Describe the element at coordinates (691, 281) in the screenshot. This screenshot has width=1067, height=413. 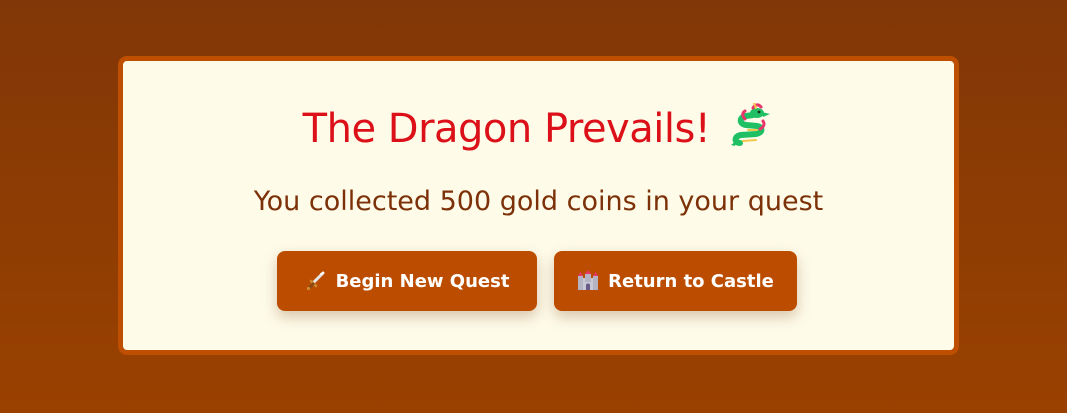
I see `return-to-castle-label: Return to Castle` at that location.